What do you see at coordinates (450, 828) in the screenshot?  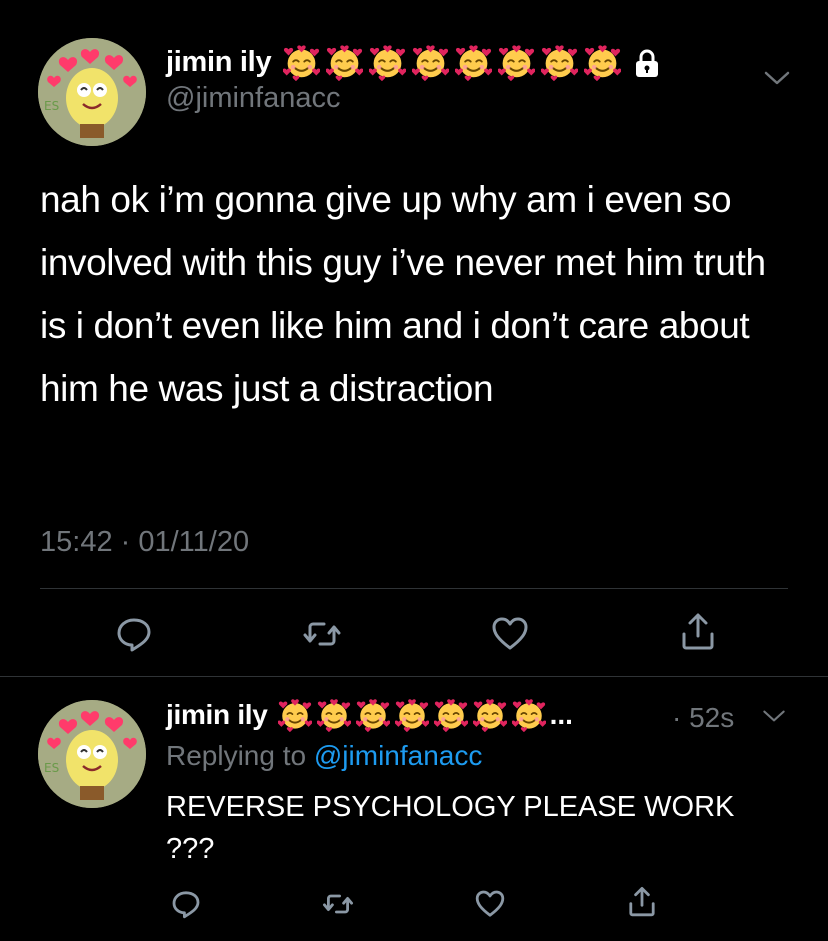 I see `reply-text: REVERSE PSYCHOLOGY PLEASE WORK ???` at bounding box center [450, 828].